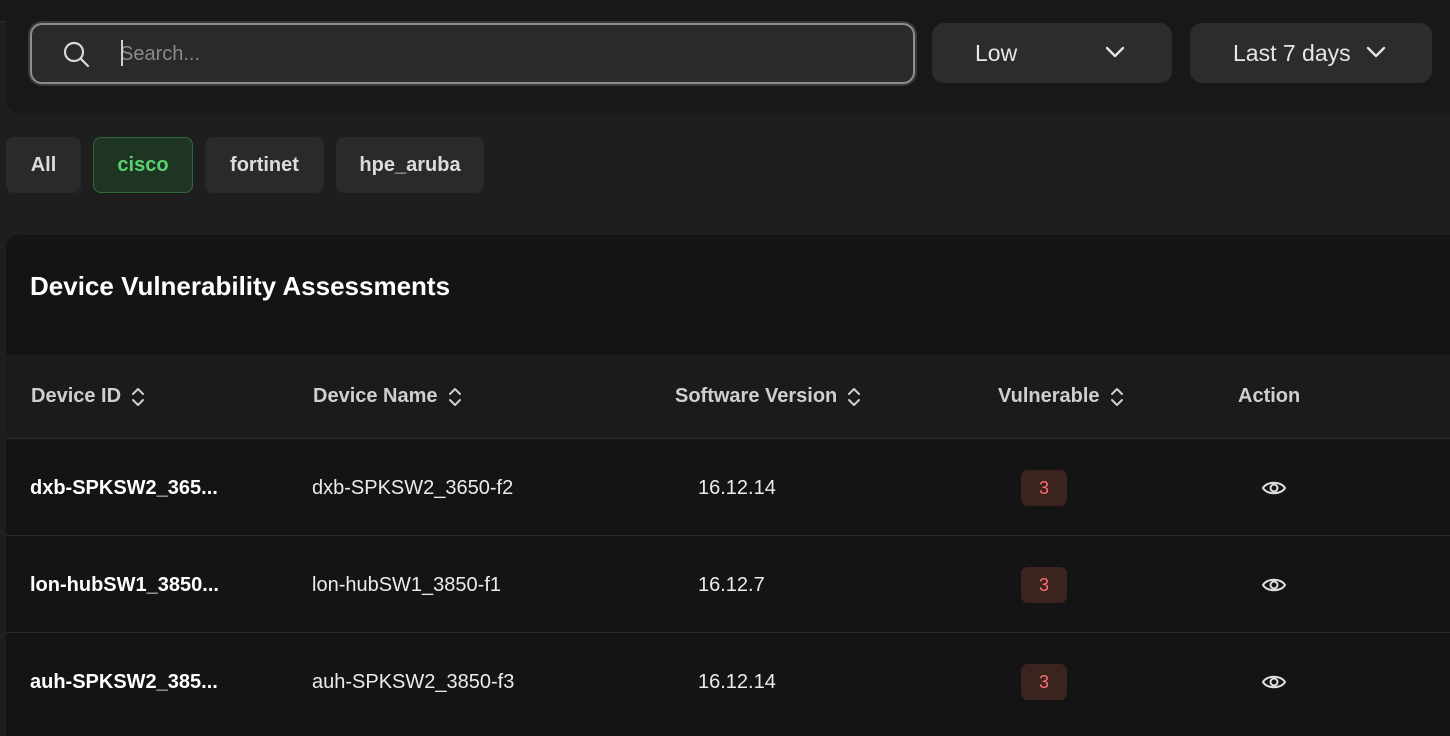 Image resolution: width=1450 pixels, height=736 pixels. What do you see at coordinates (122, 53) in the screenshot?
I see `text-cursor` at bounding box center [122, 53].